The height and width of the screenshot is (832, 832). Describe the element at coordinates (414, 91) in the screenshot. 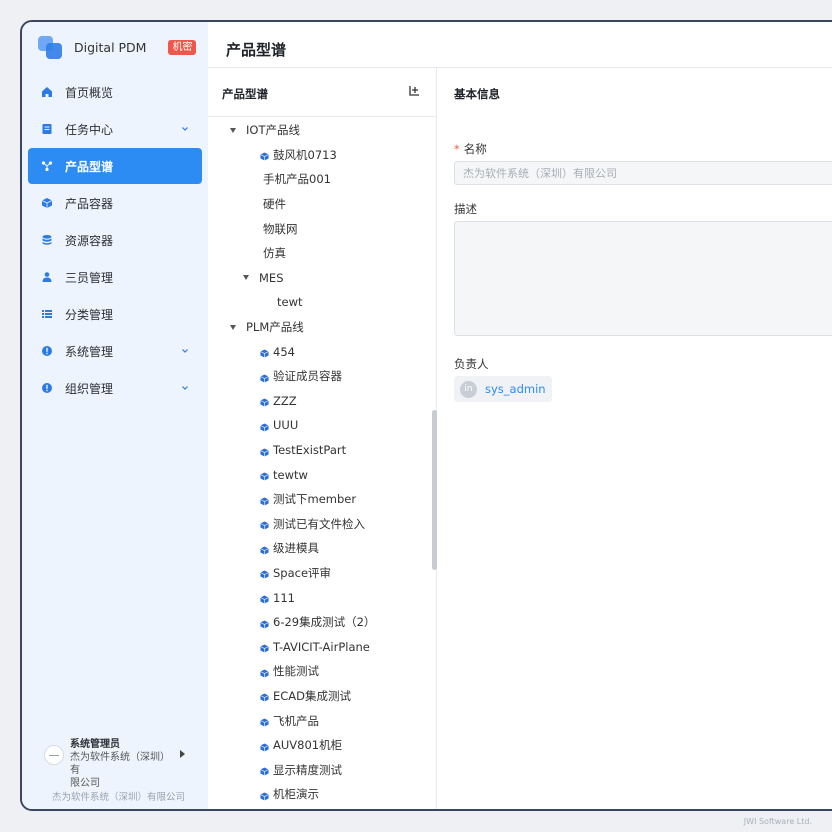

I see `add-node-icon` at that location.